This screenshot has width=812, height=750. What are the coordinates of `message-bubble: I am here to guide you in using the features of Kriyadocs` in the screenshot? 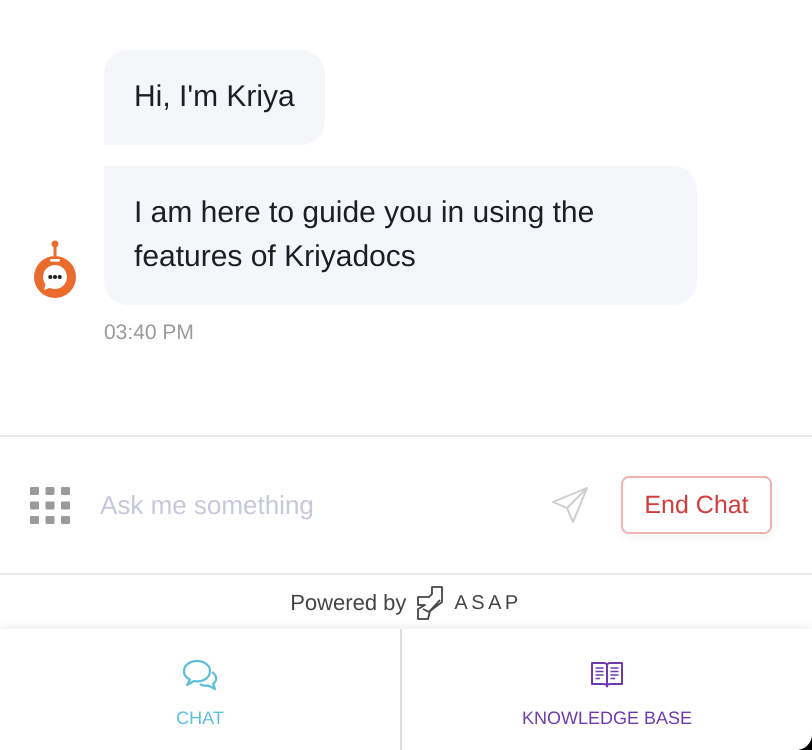 It's located at (400, 235).